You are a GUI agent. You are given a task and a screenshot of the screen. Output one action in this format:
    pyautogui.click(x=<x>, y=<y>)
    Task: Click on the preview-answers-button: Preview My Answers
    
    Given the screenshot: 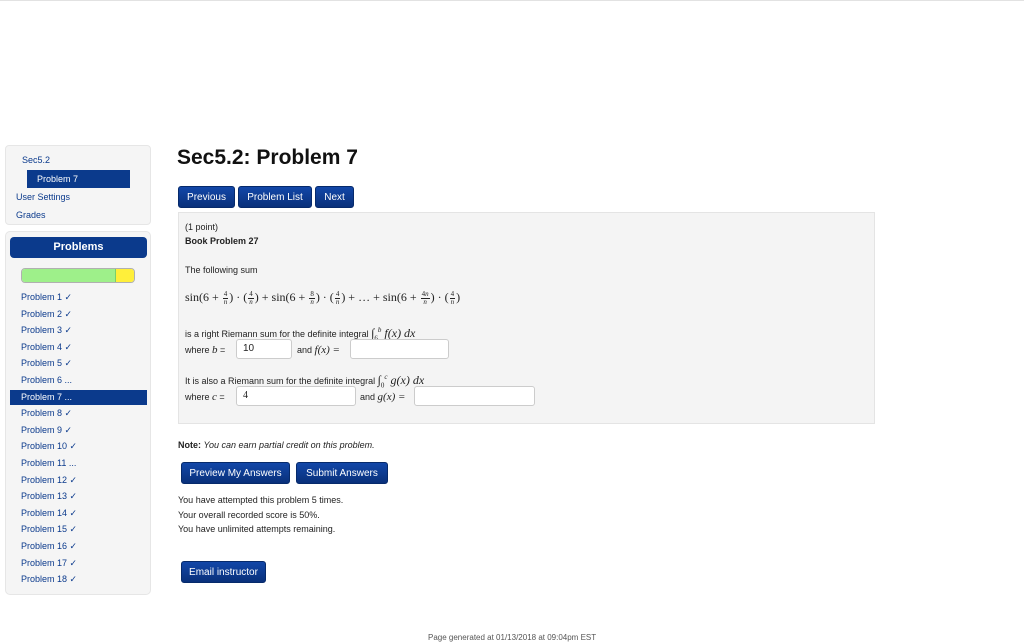 What is the action you would take?
    pyautogui.click(x=235, y=473)
    